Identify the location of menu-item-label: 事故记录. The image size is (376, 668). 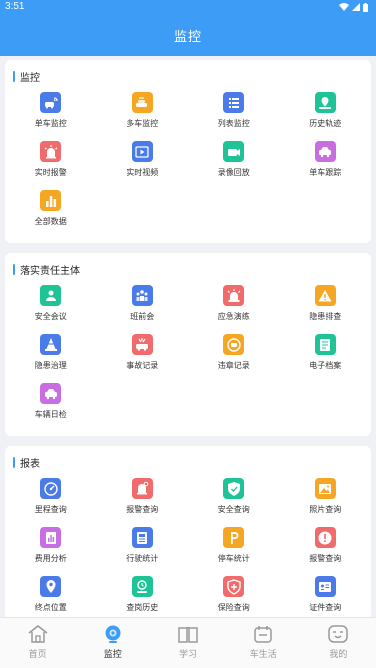
(142, 365).